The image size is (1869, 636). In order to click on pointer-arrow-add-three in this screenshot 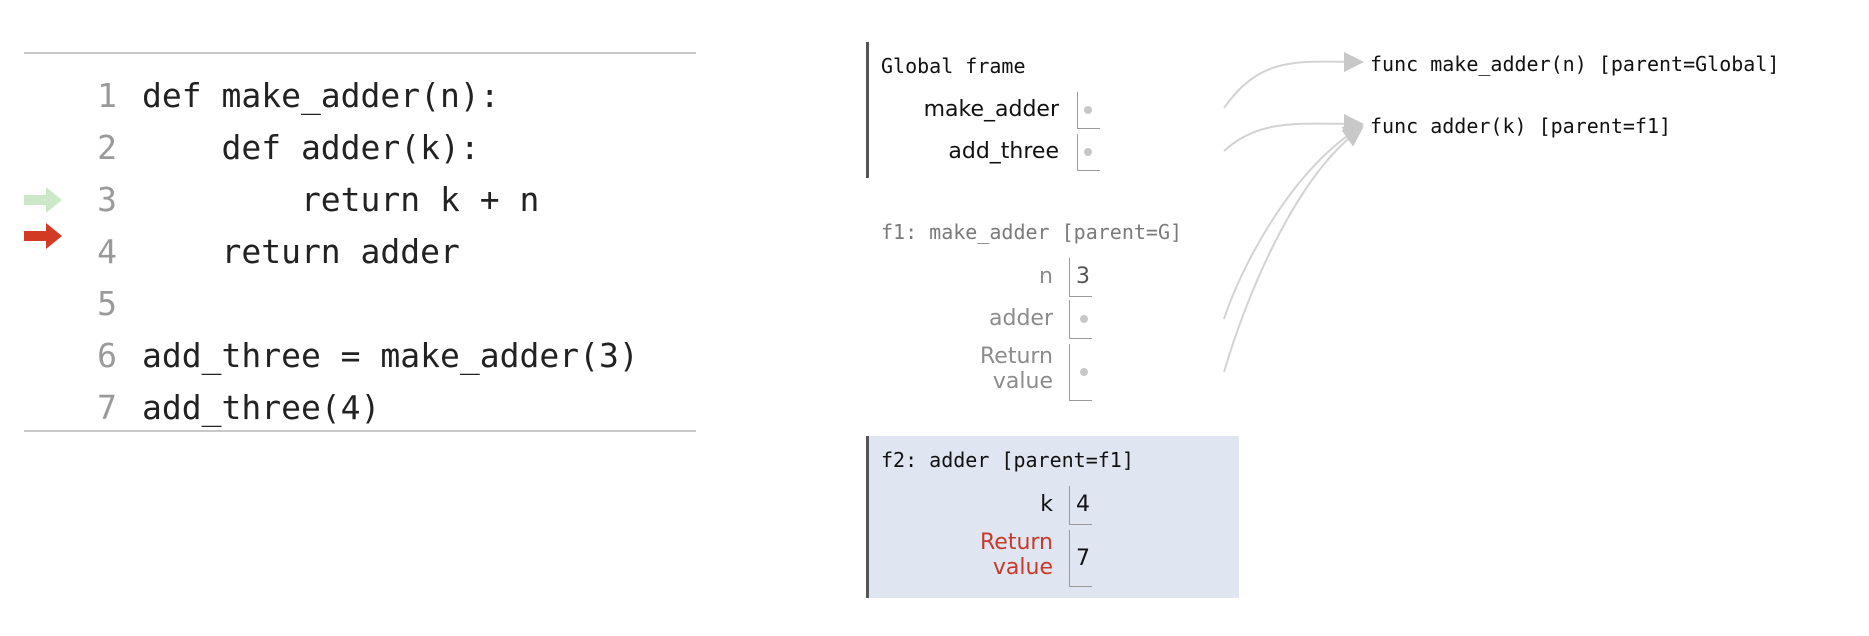, I will do `click(1293, 132)`.